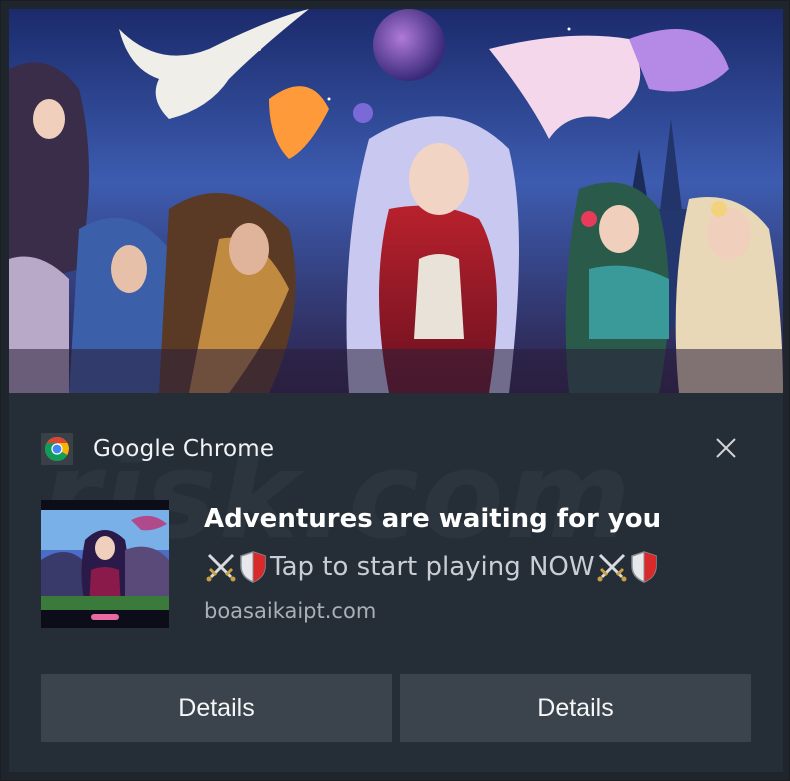  What do you see at coordinates (575, 708) in the screenshot?
I see `details-button-2: Details` at bounding box center [575, 708].